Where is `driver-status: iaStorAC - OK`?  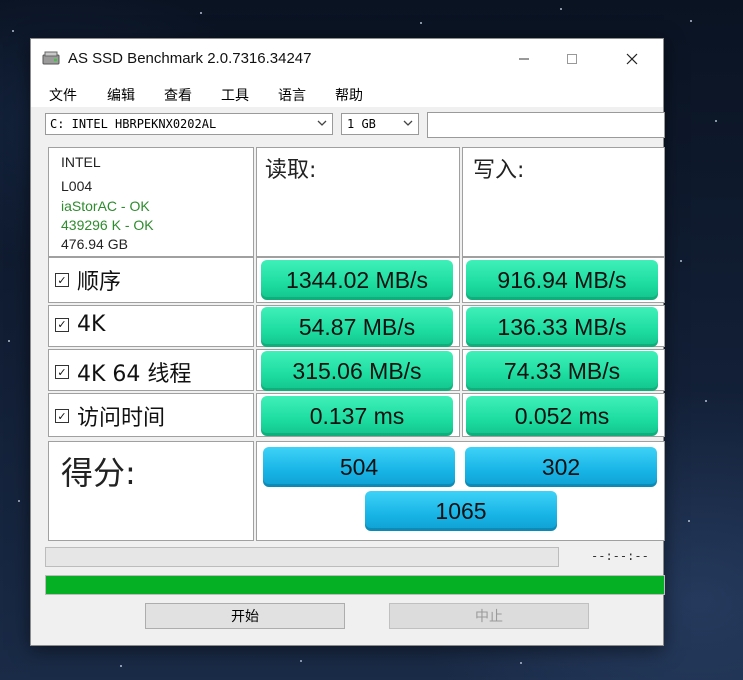 driver-status: iaStorAC - OK is located at coordinates (105, 206).